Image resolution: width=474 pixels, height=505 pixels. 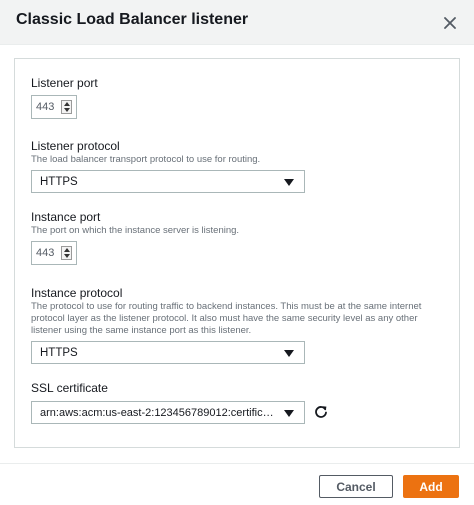 I want to click on listener-port-stepper: 443, so click(x=54, y=107).